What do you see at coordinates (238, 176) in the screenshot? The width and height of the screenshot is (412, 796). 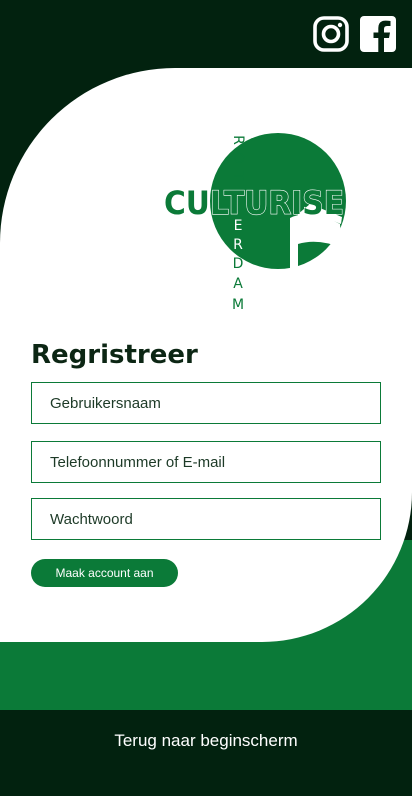 I see `logo-letter: T` at bounding box center [238, 176].